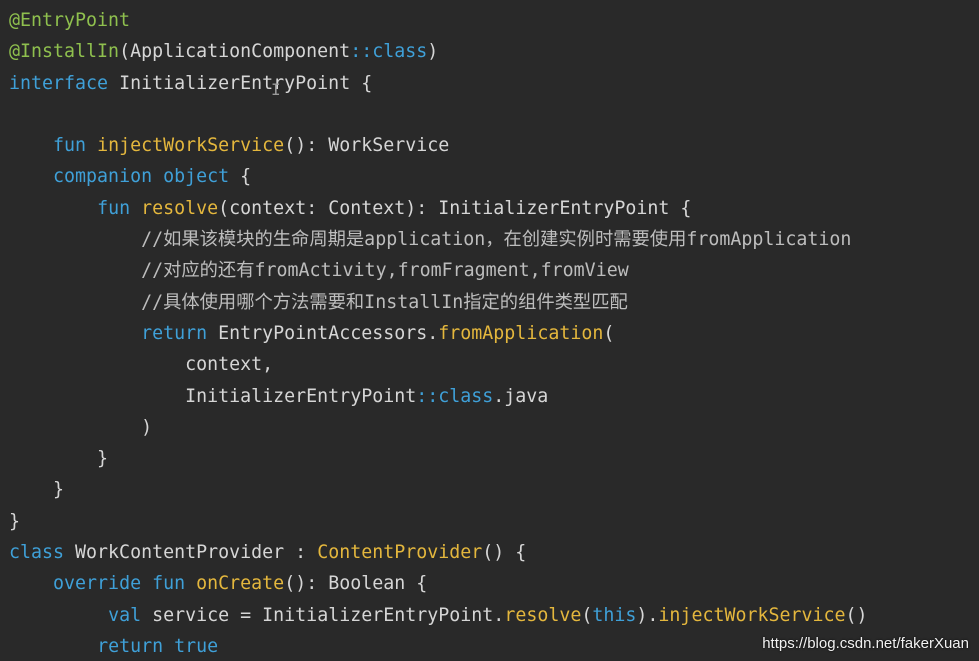 The image size is (979, 661). I want to click on code-line: context,, so click(438, 364).